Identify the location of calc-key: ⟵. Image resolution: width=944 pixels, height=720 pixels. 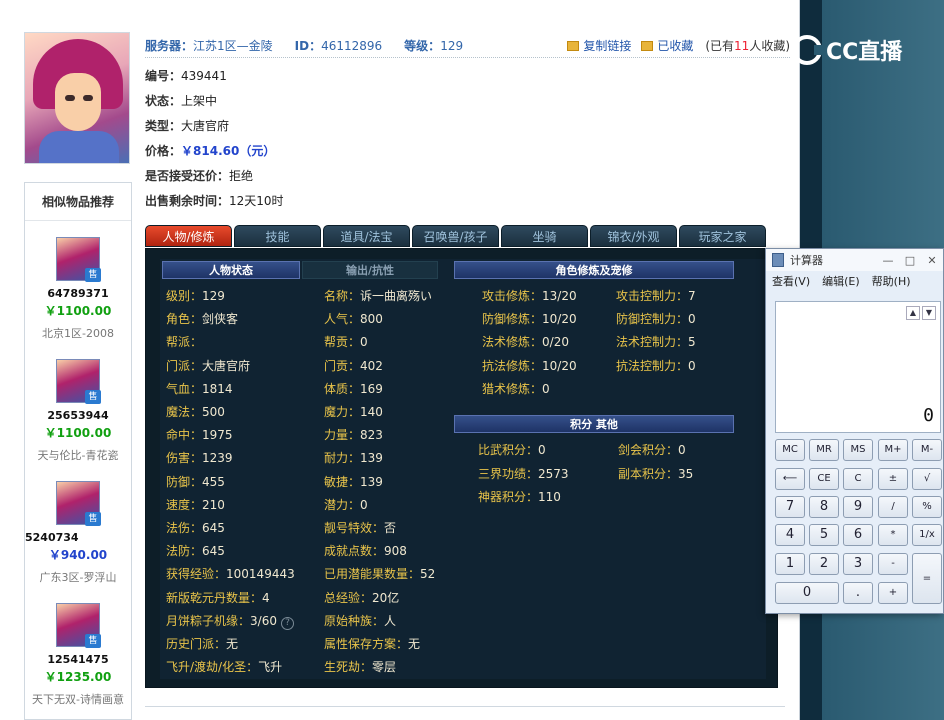
(790, 479).